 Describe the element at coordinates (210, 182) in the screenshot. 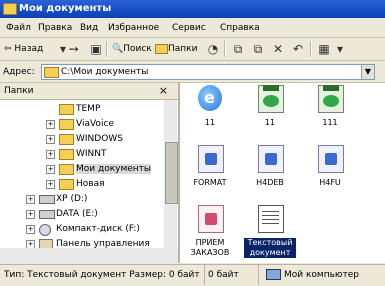

I see `file-name: FORMAT` at that location.